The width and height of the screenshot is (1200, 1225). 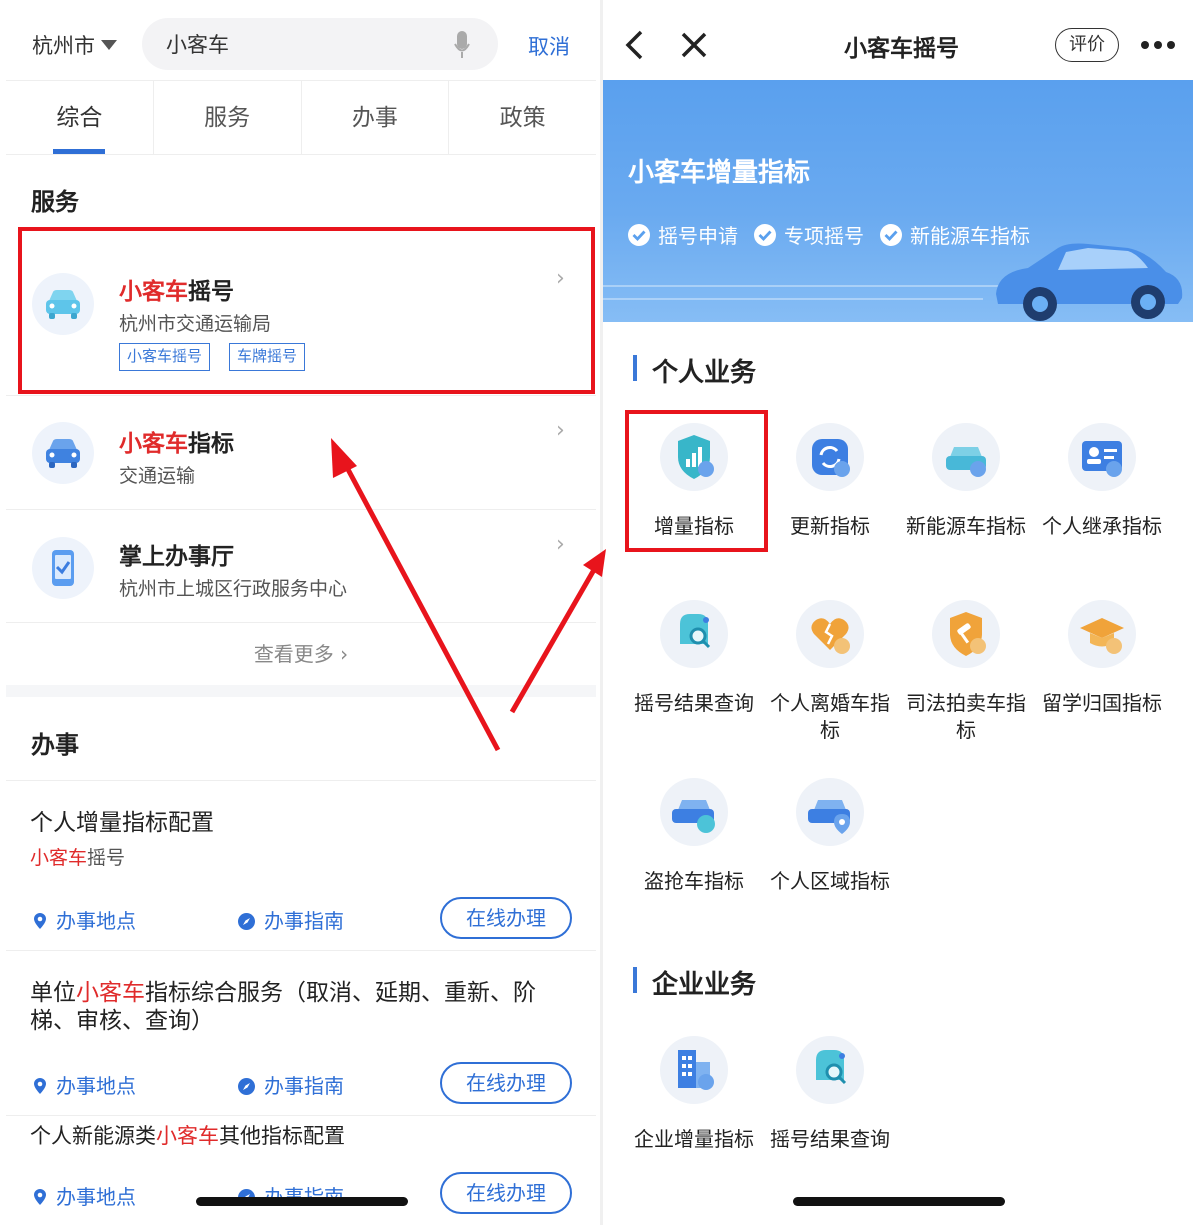 What do you see at coordinates (1102, 634) in the screenshot?
I see `graduation-cap-icon` at bounding box center [1102, 634].